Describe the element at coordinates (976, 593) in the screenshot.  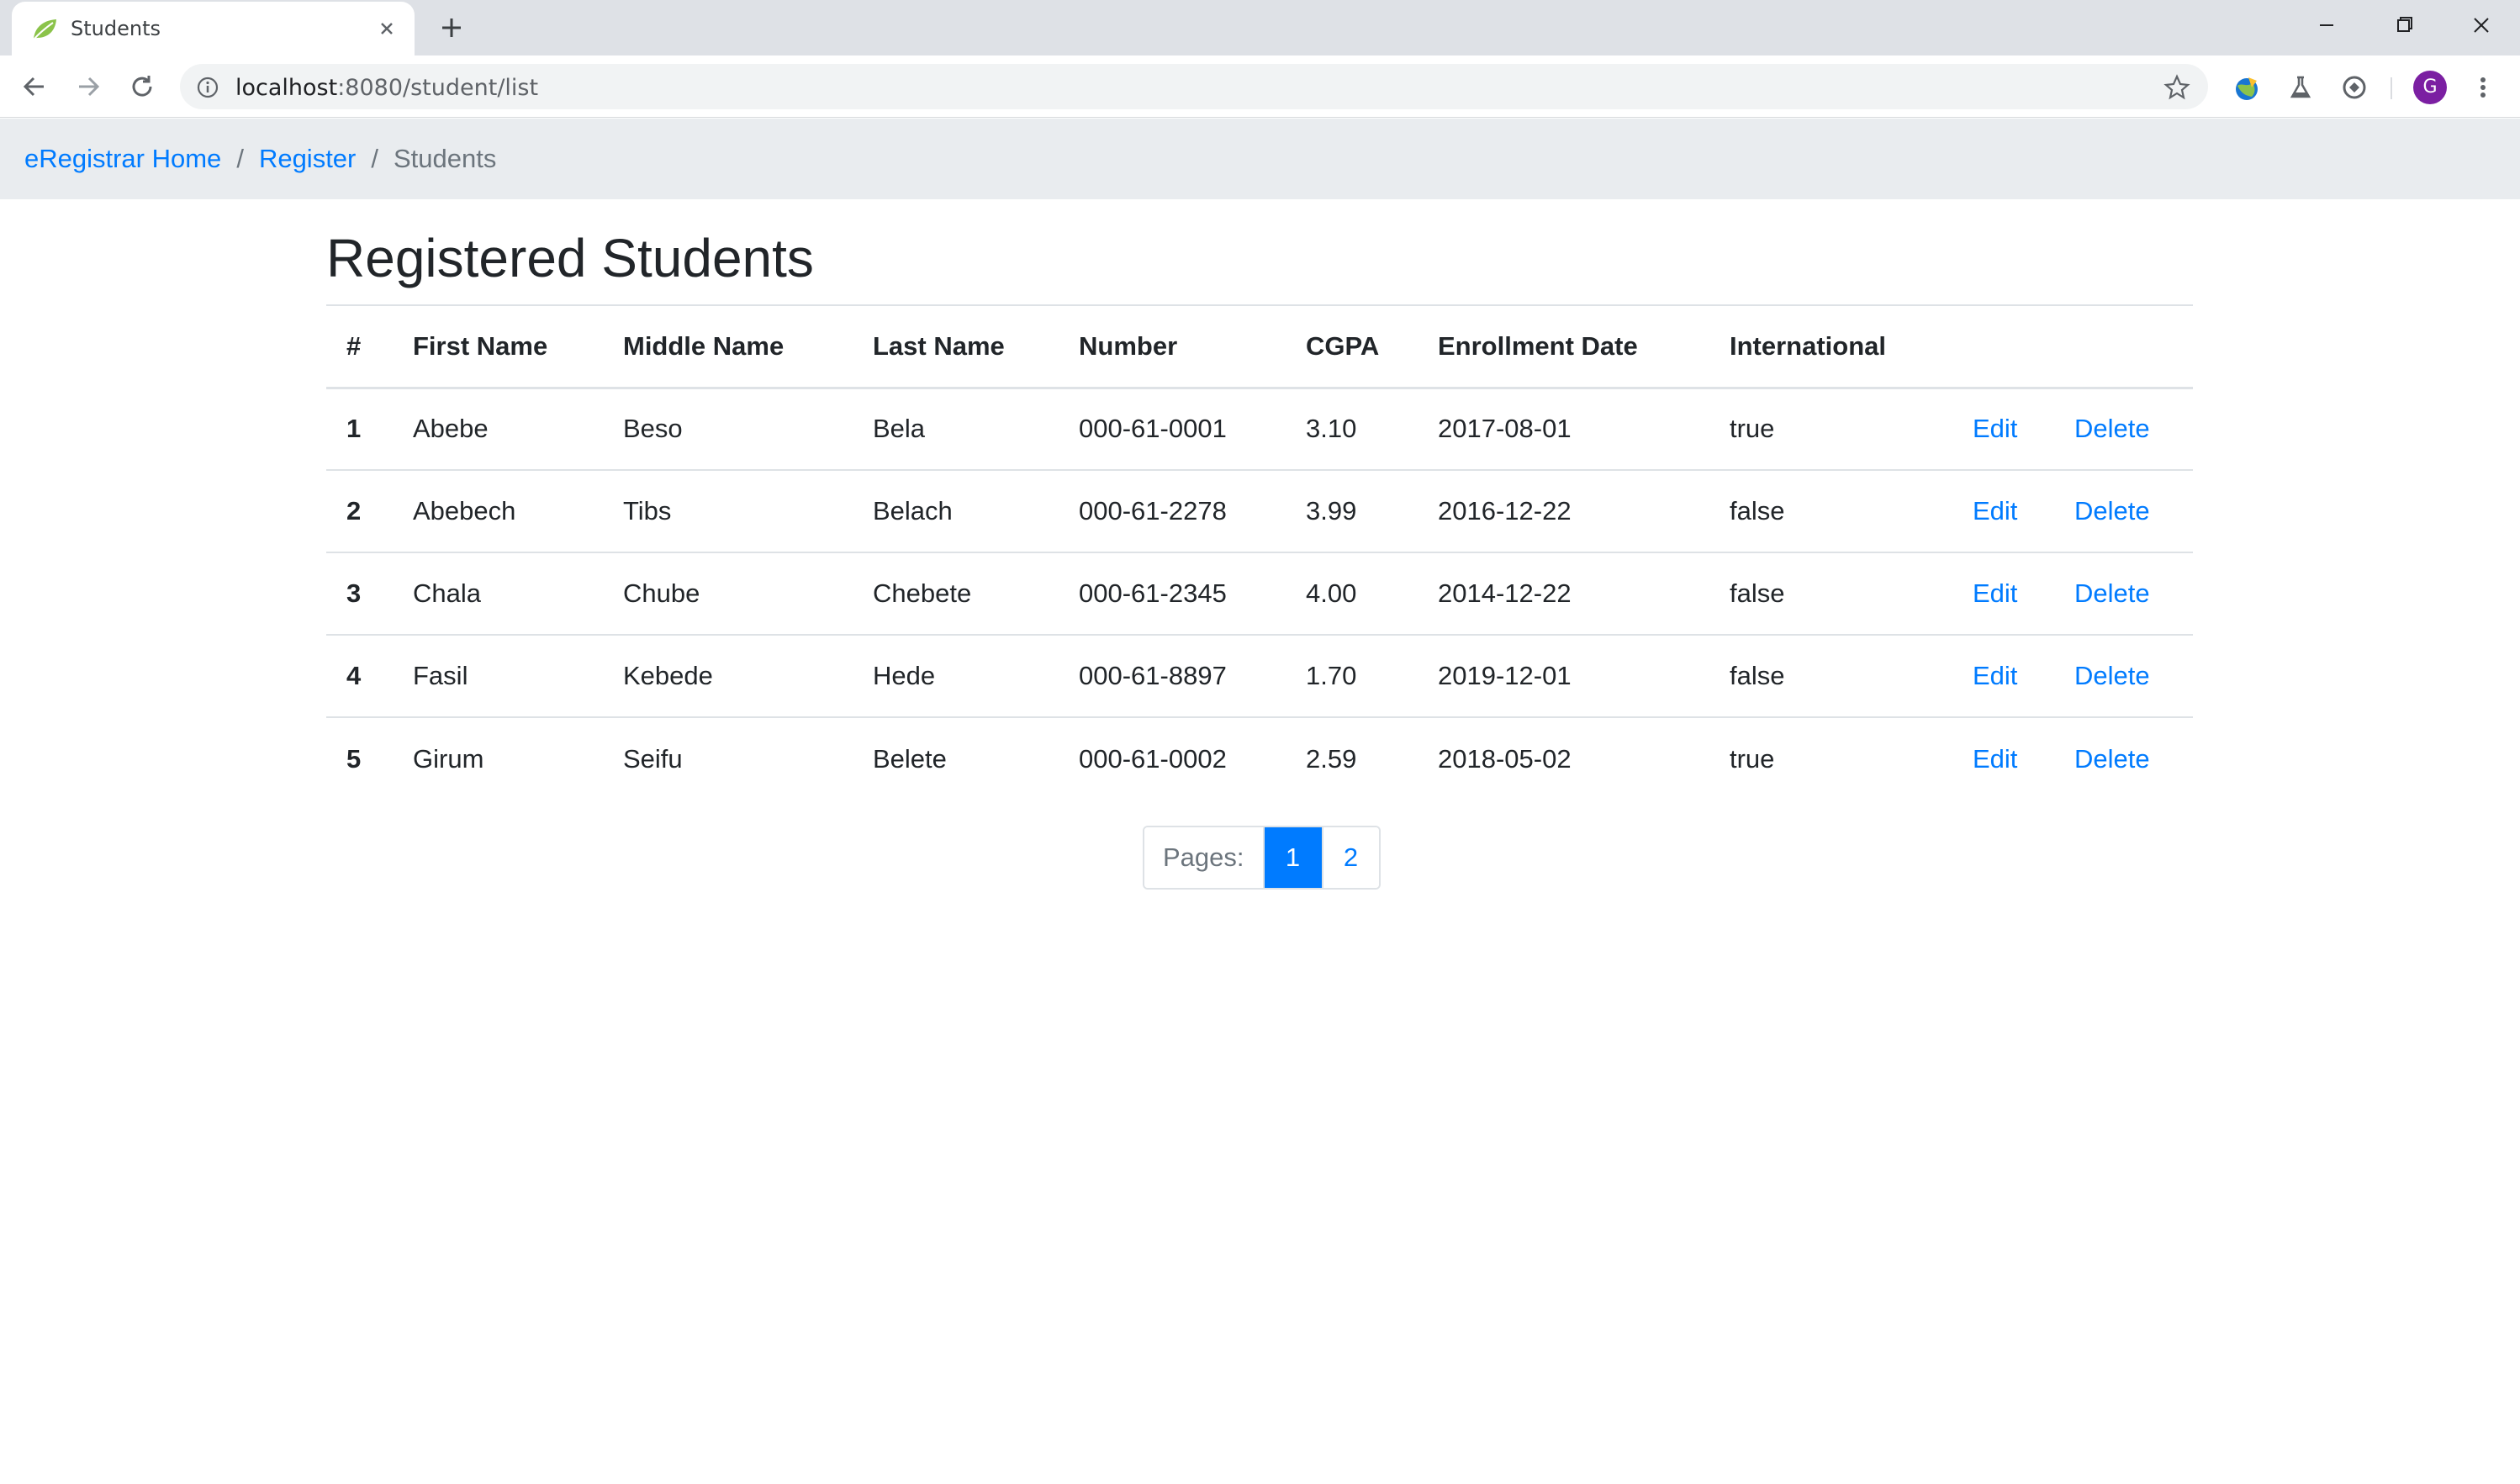
I see `cell-last-name: Chebete` at that location.